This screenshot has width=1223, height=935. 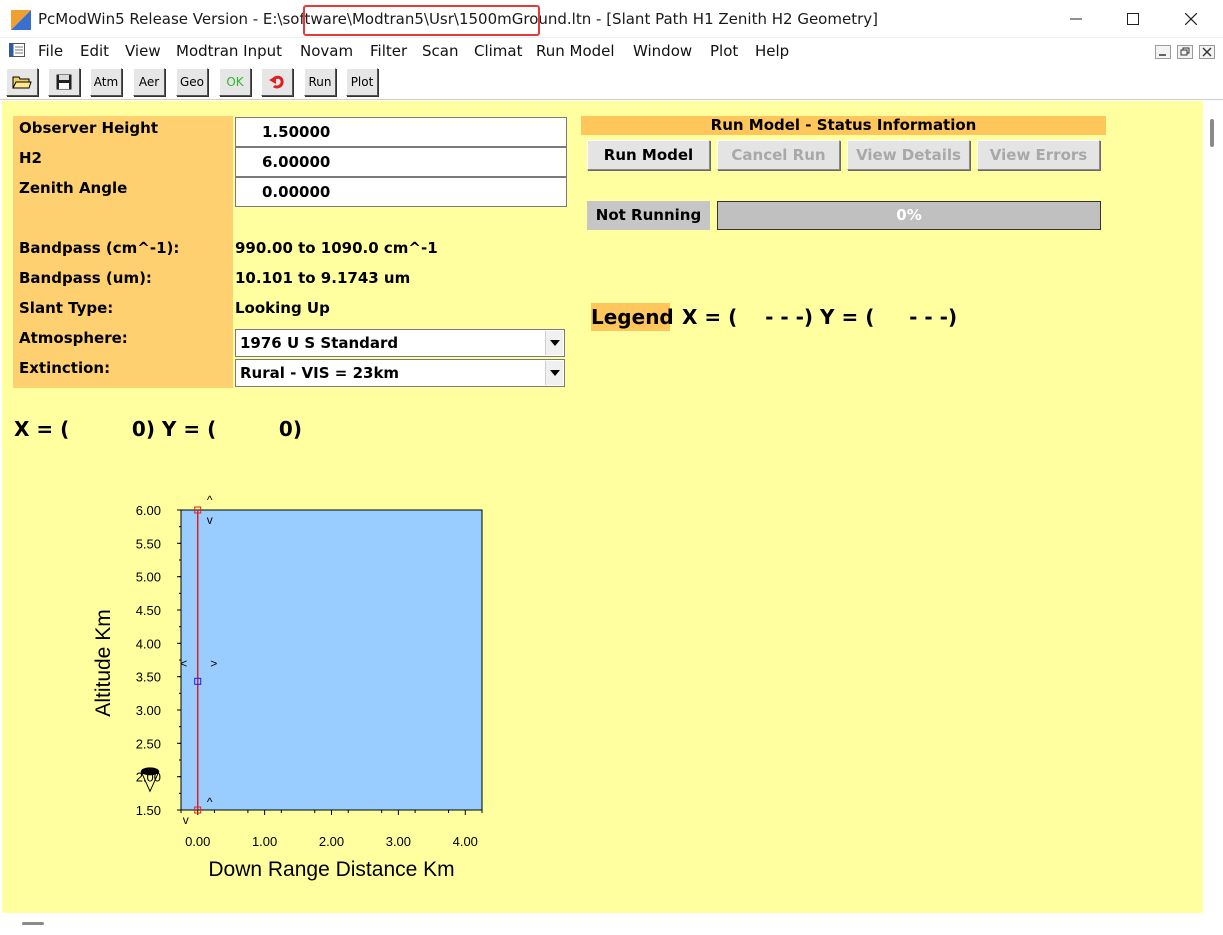 I want to click on x-tick-label: 3.00, so click(x=398, y=841).